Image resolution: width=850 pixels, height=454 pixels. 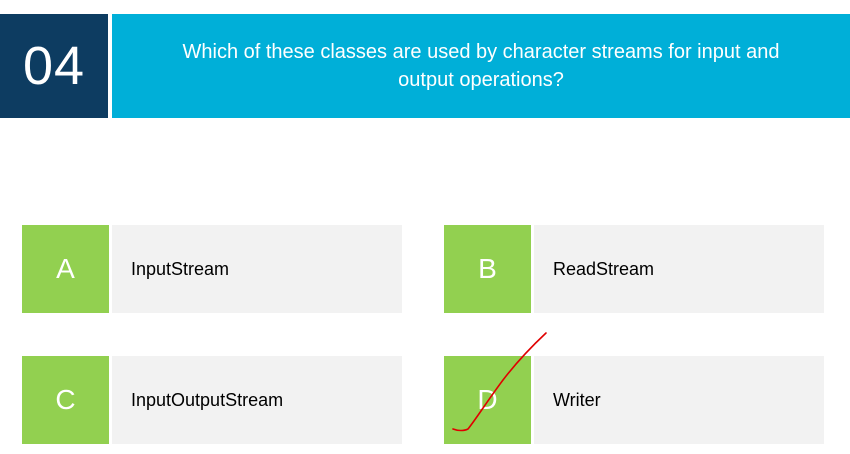 I want to click on option-d-text: Writer, so click(x=679, y=400).